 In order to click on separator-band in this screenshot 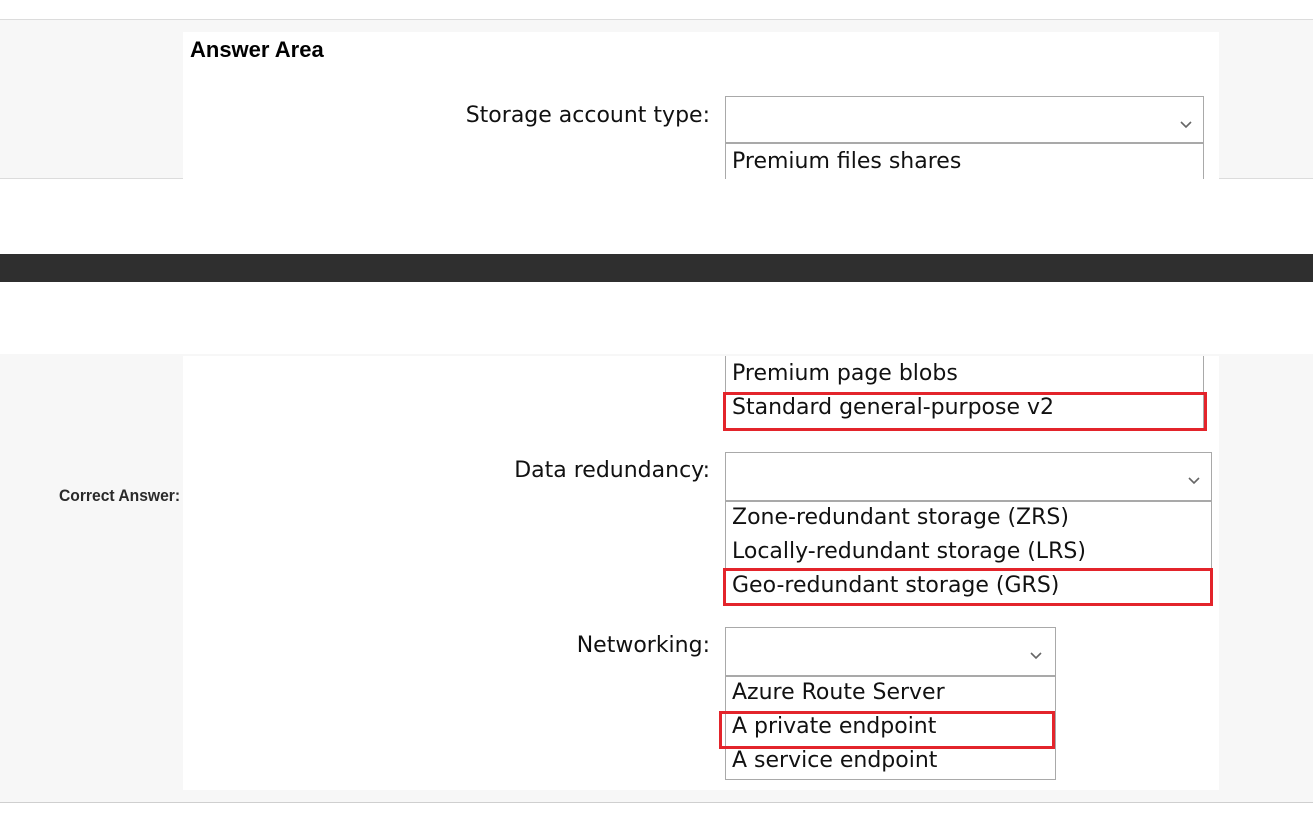, I will do `click(656, 268)`.